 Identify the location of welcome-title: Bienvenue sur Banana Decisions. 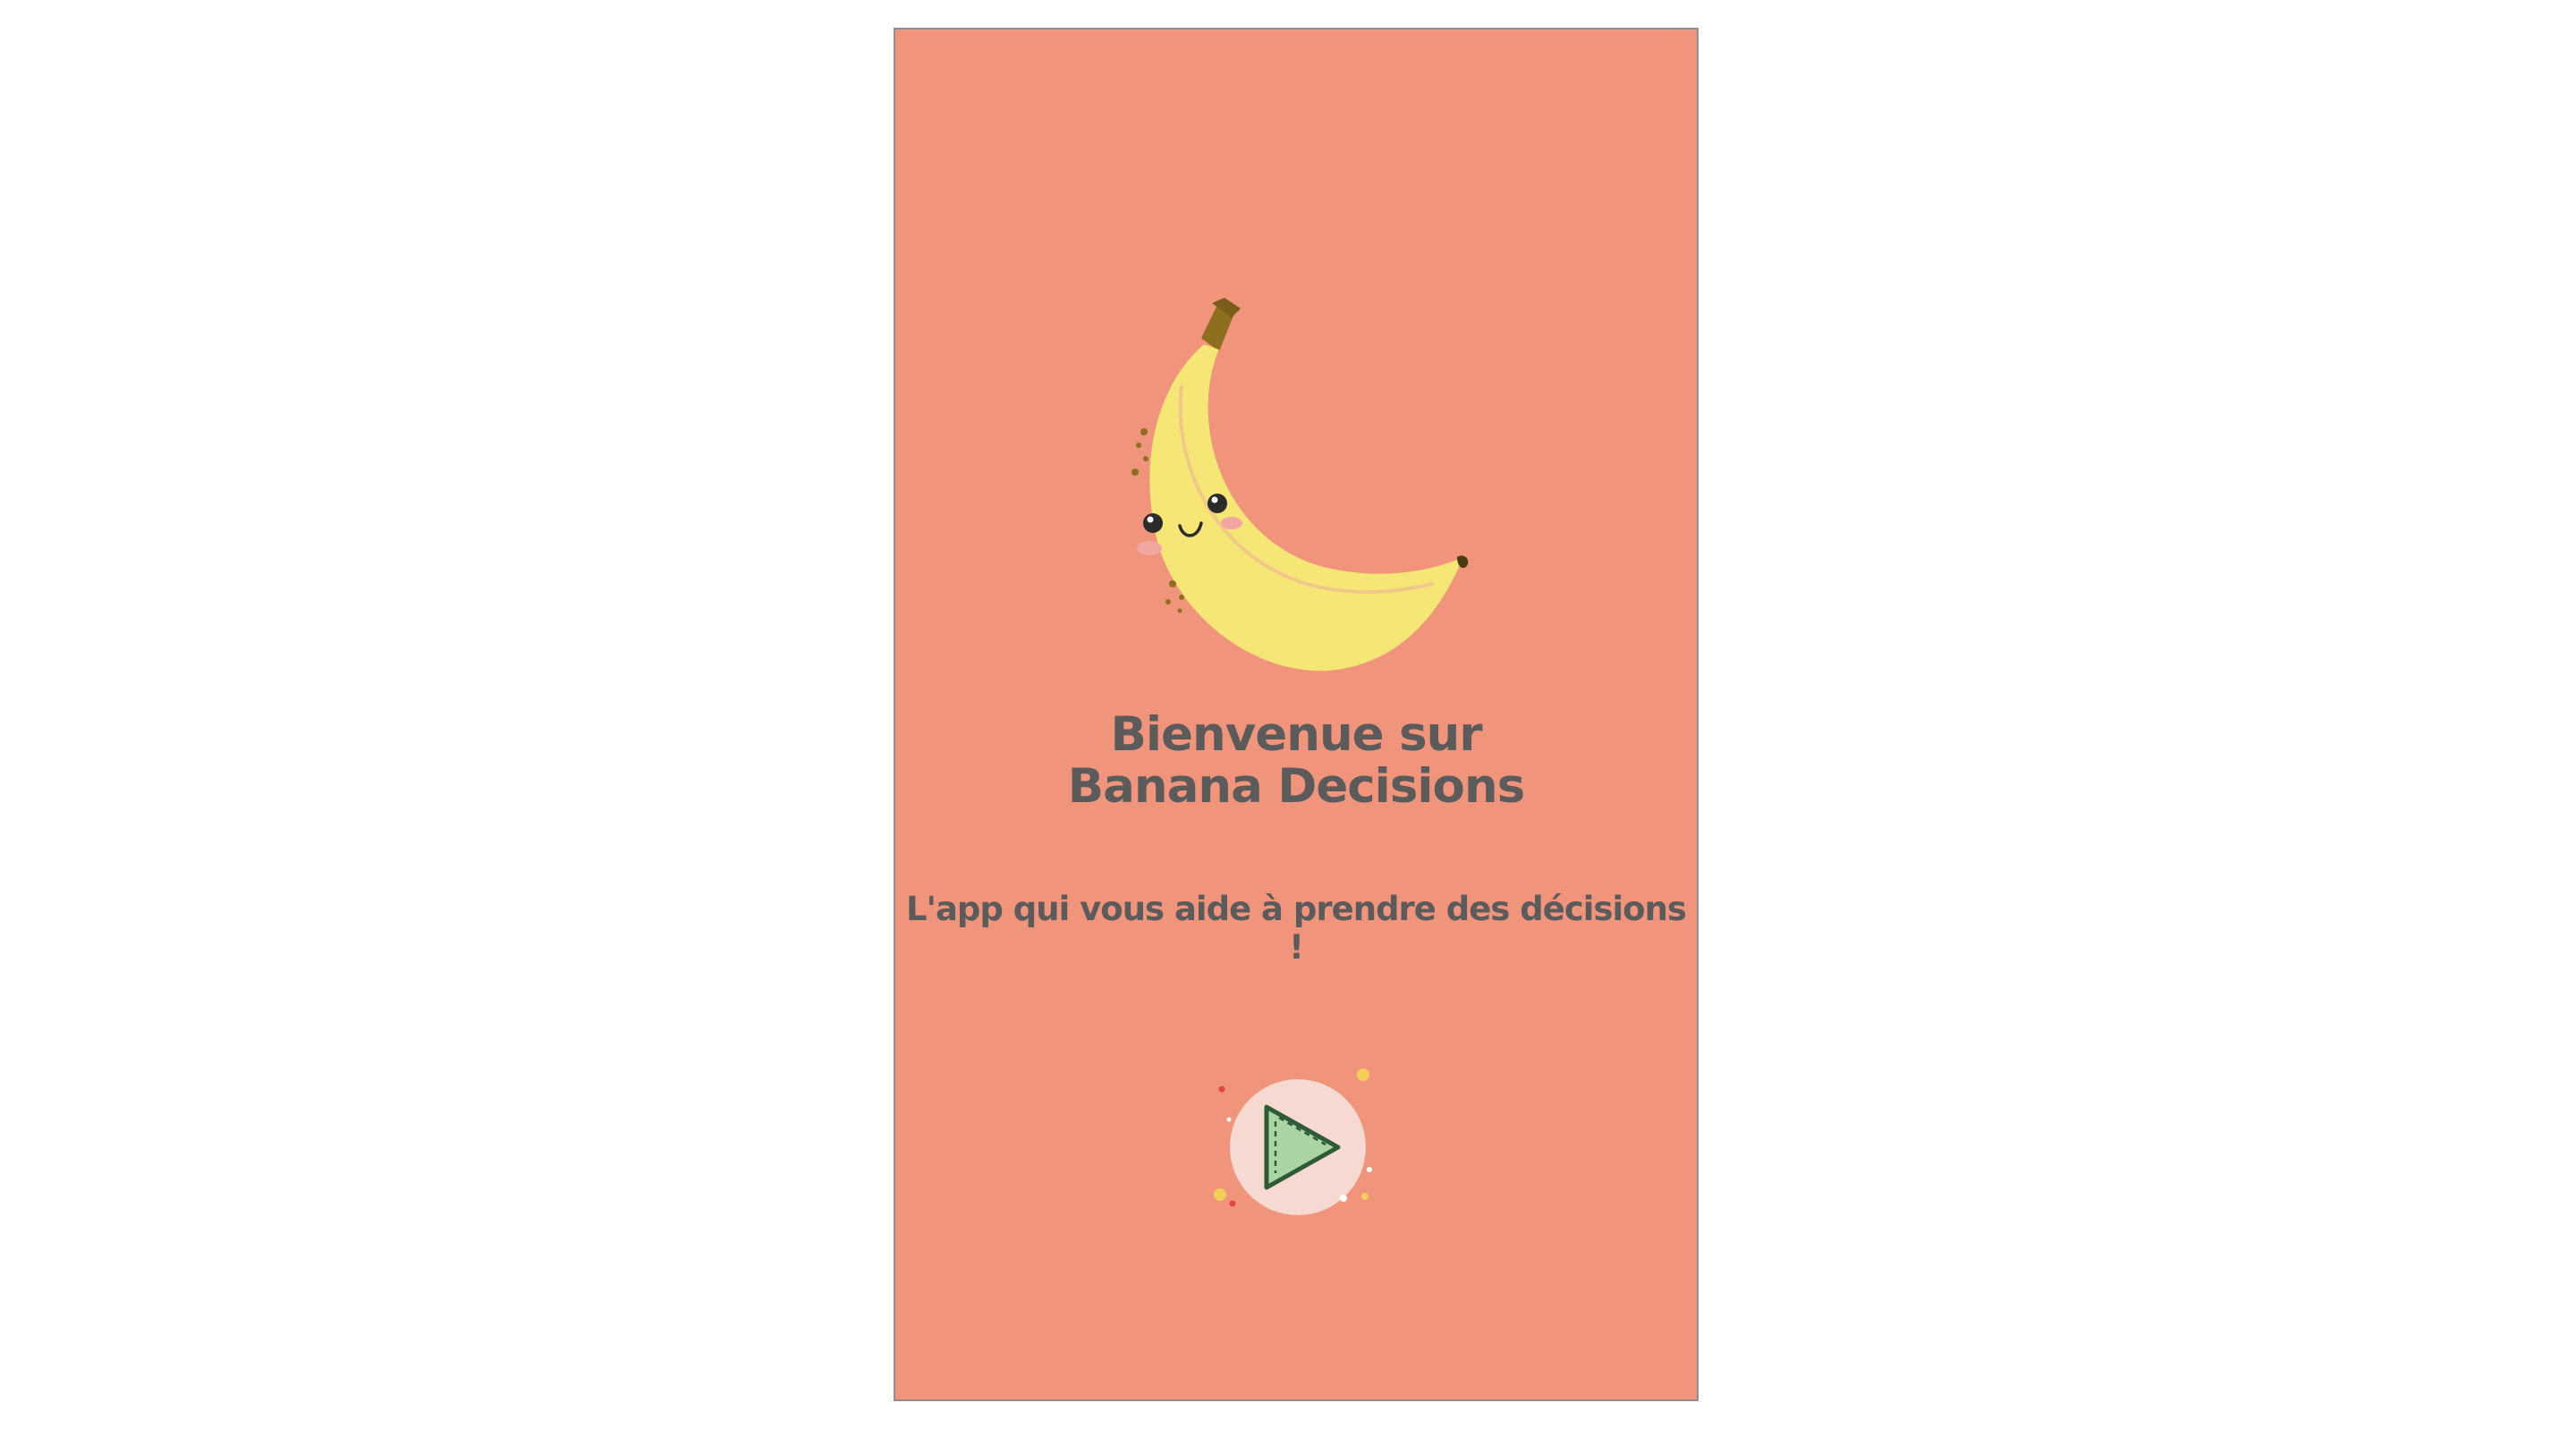
(1296, 761).